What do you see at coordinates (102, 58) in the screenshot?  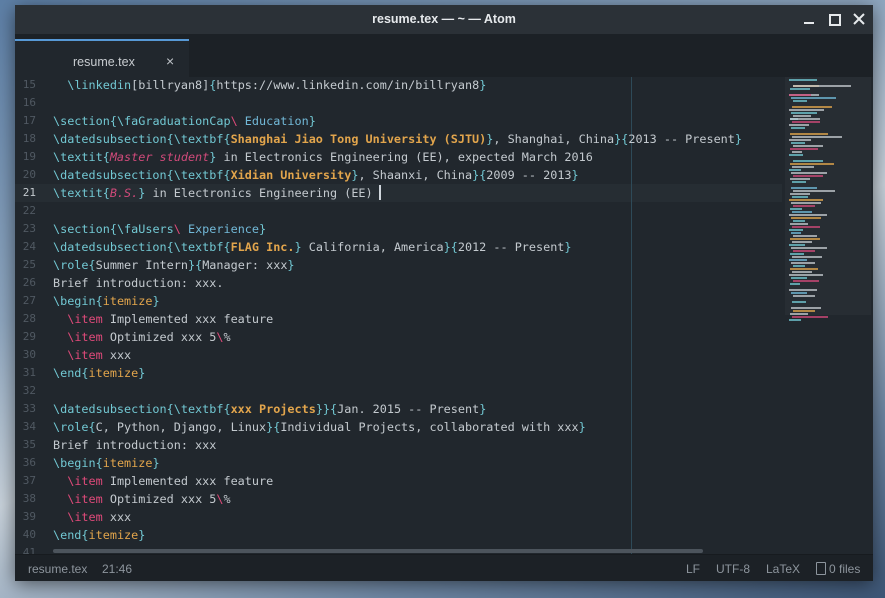 I see `tab-resume-tex: resume.tex ×` at bounding box center [102, 58].